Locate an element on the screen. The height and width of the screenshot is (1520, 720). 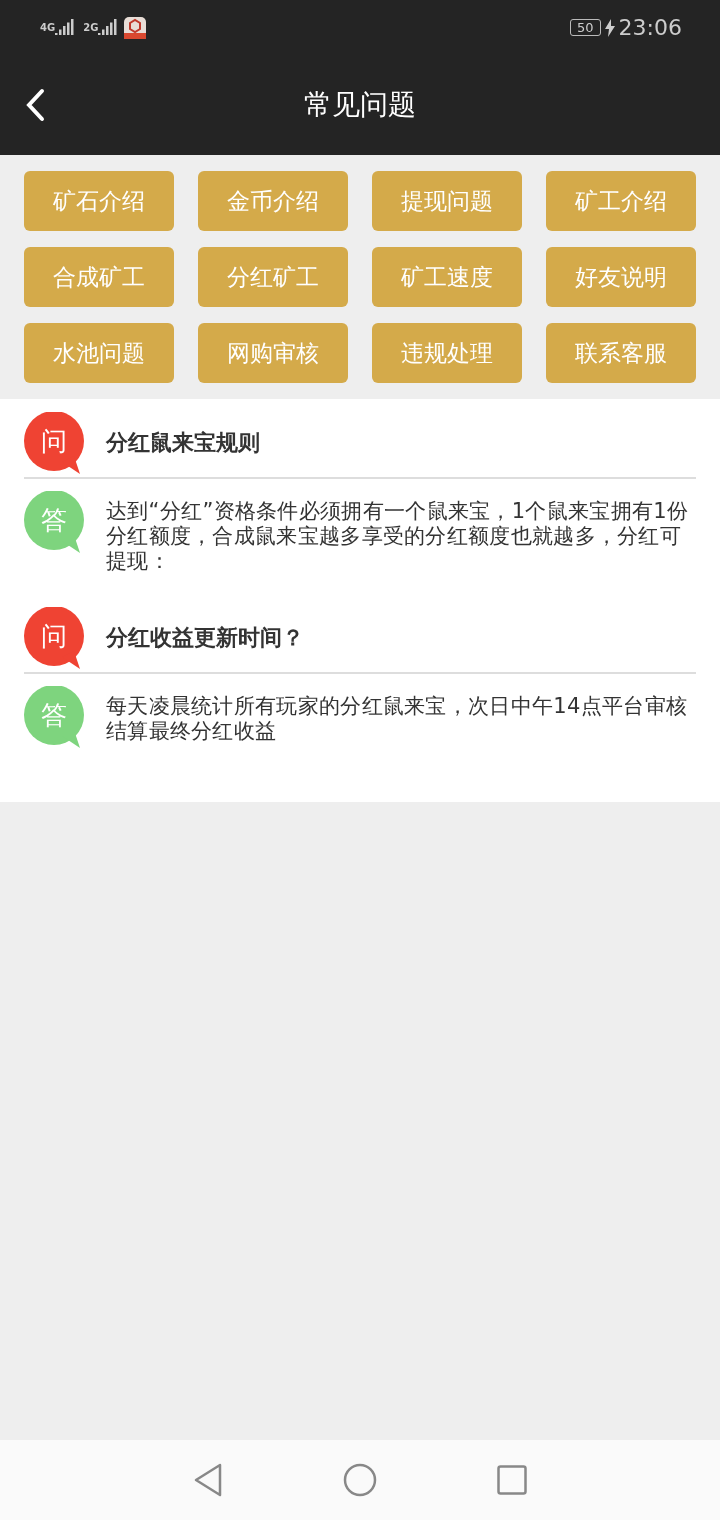
topic-button: 分红矿工 is located at coordinates (273, 277).